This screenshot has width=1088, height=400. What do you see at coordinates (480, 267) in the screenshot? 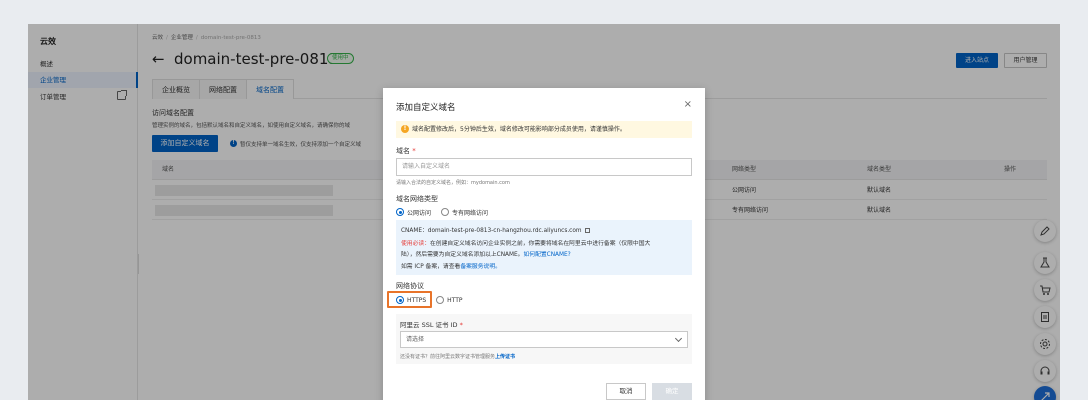
I see `icp-help-link: 备案服务说明。` at bounding box center [480, 267].